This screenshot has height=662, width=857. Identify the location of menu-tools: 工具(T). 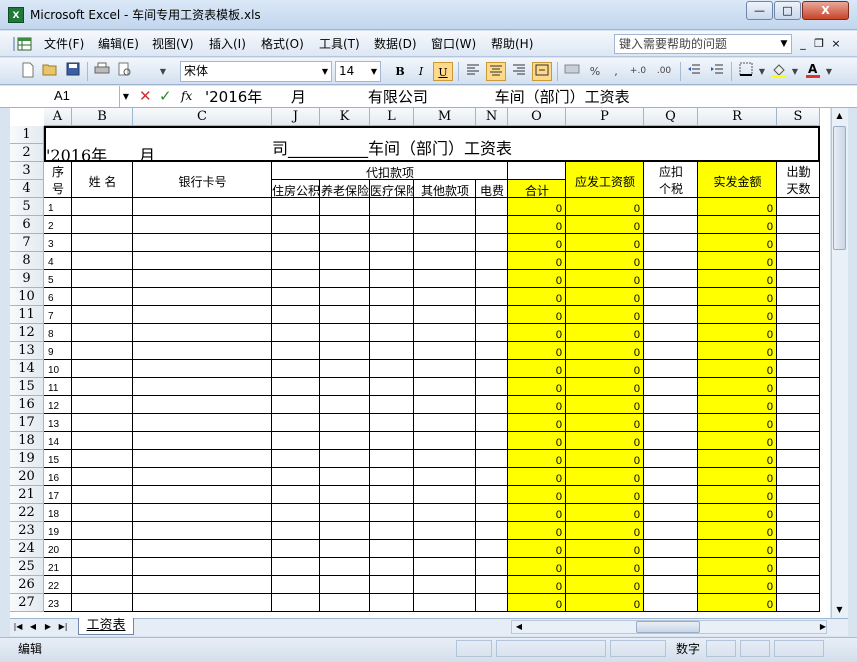
(339, 44).